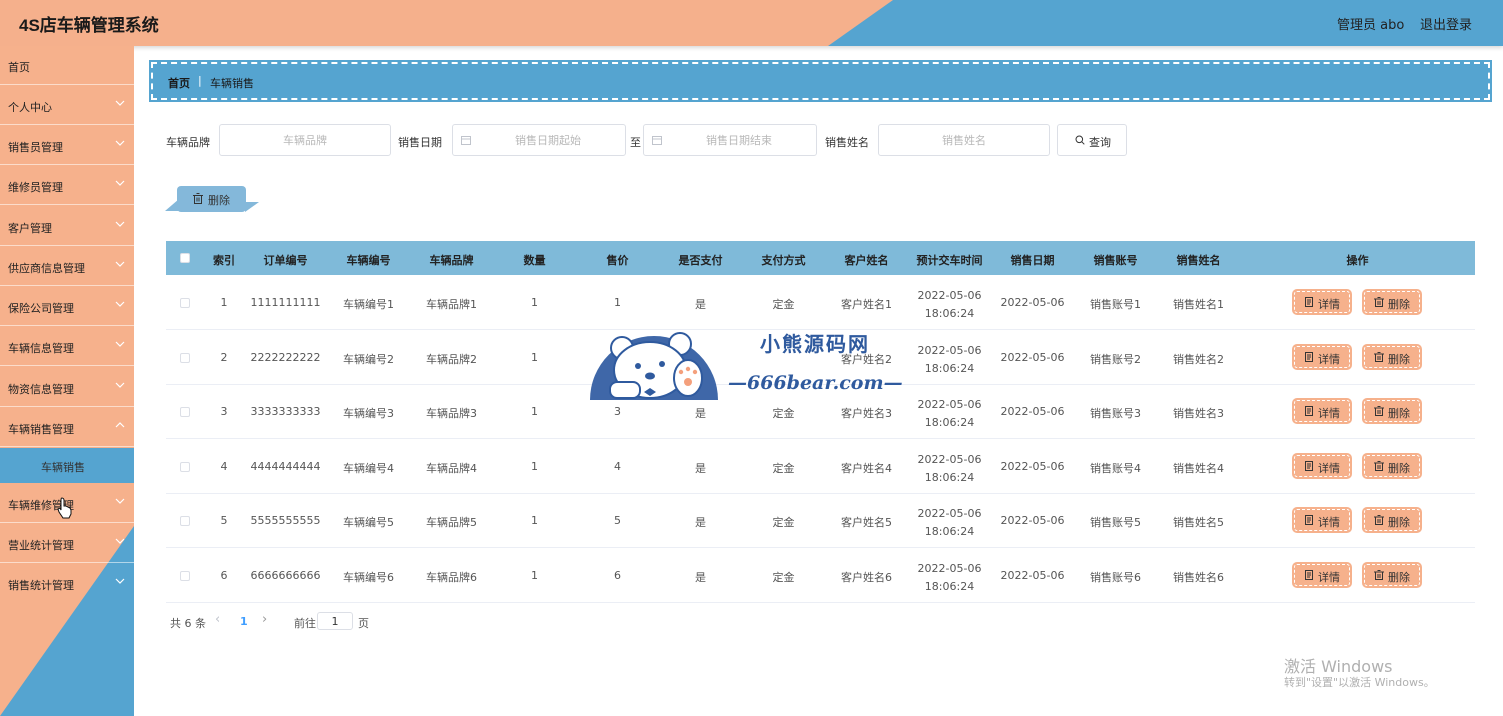 This screenshot has width=1503, height=716. What do you see at coordinates (1309, 356) in the screenshot?
I see `document-icon` at bounding box center [1309, 356].